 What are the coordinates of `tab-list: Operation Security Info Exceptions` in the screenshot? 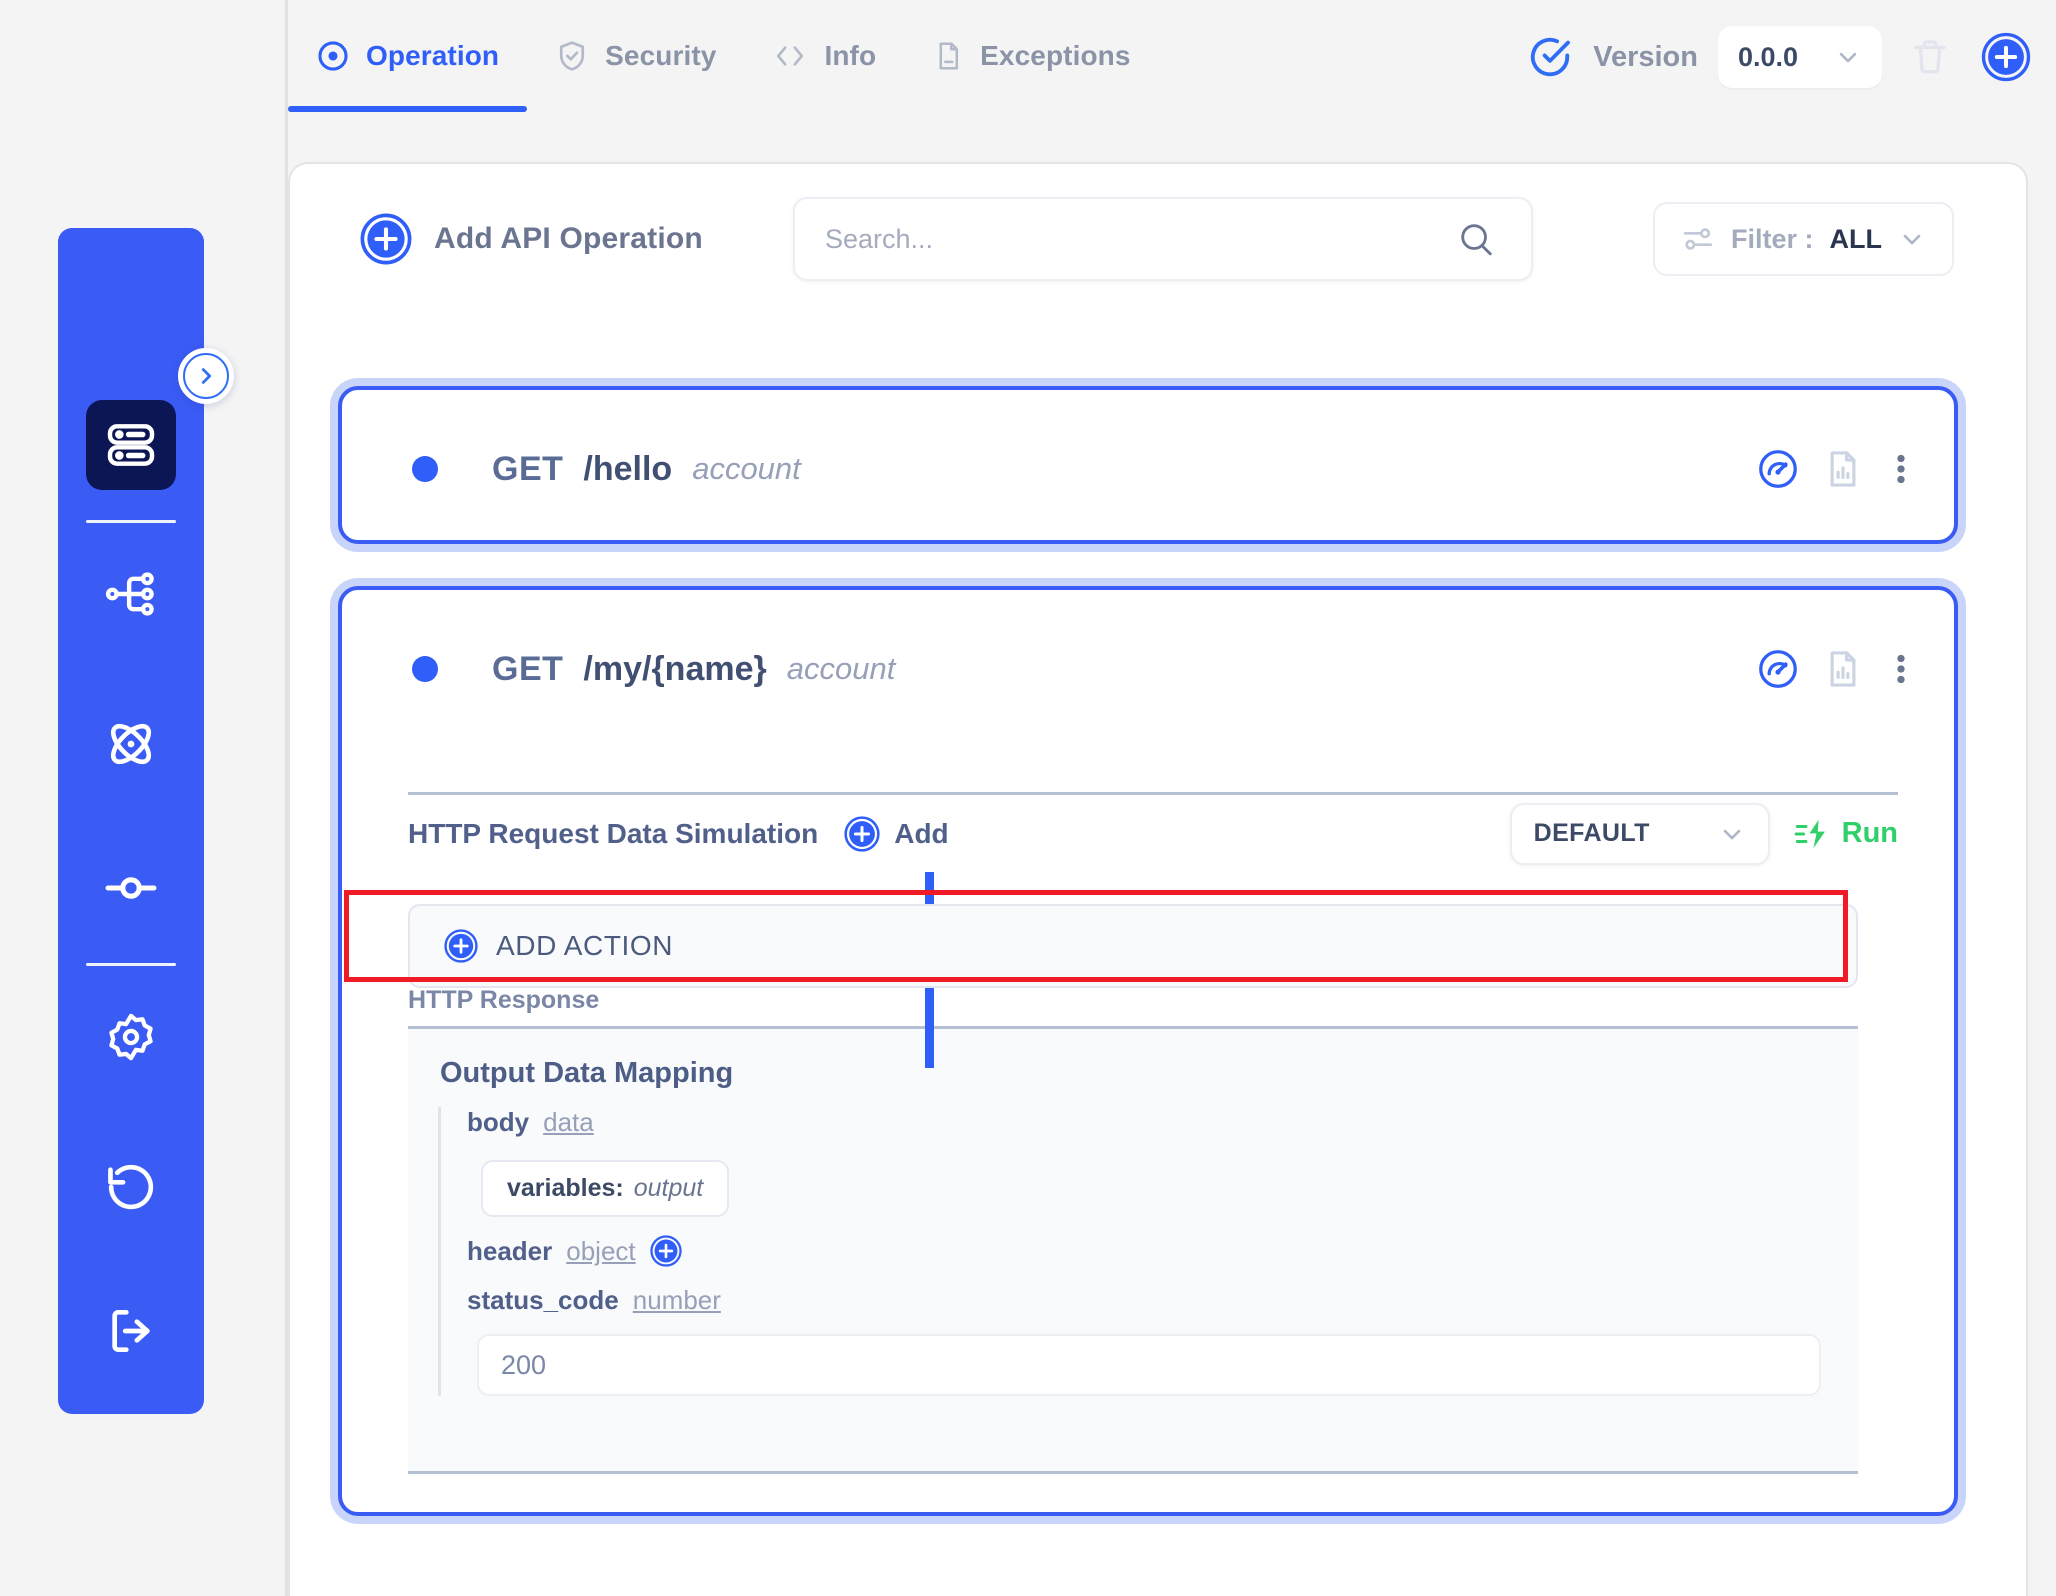 It's located at (723, 56).